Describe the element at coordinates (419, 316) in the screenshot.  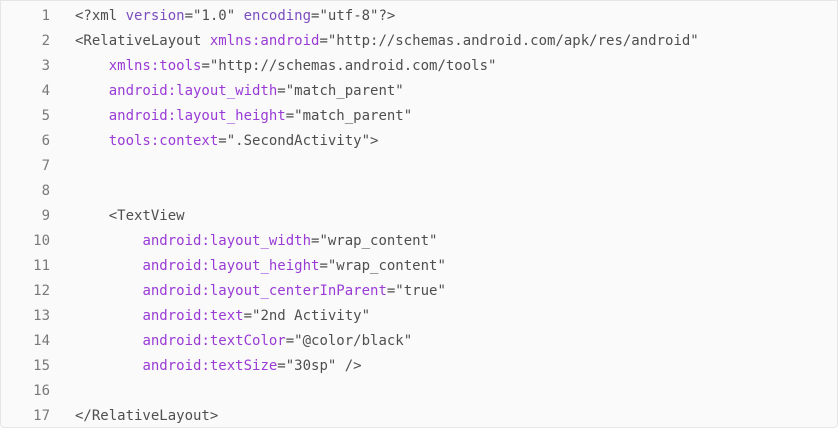
I see `code-line: 13 android:text="2nd Activity"` at that location.